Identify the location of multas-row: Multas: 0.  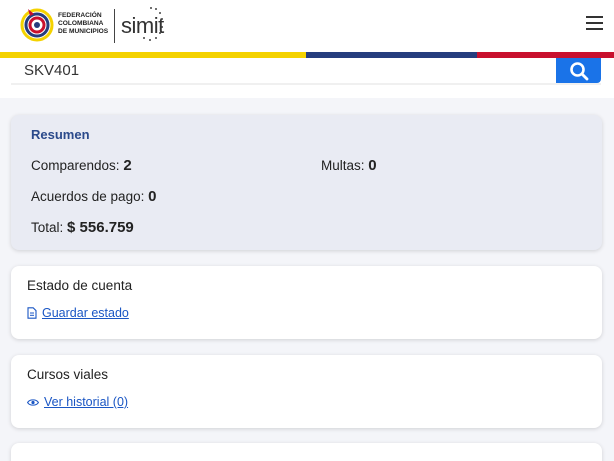
(349, 165).